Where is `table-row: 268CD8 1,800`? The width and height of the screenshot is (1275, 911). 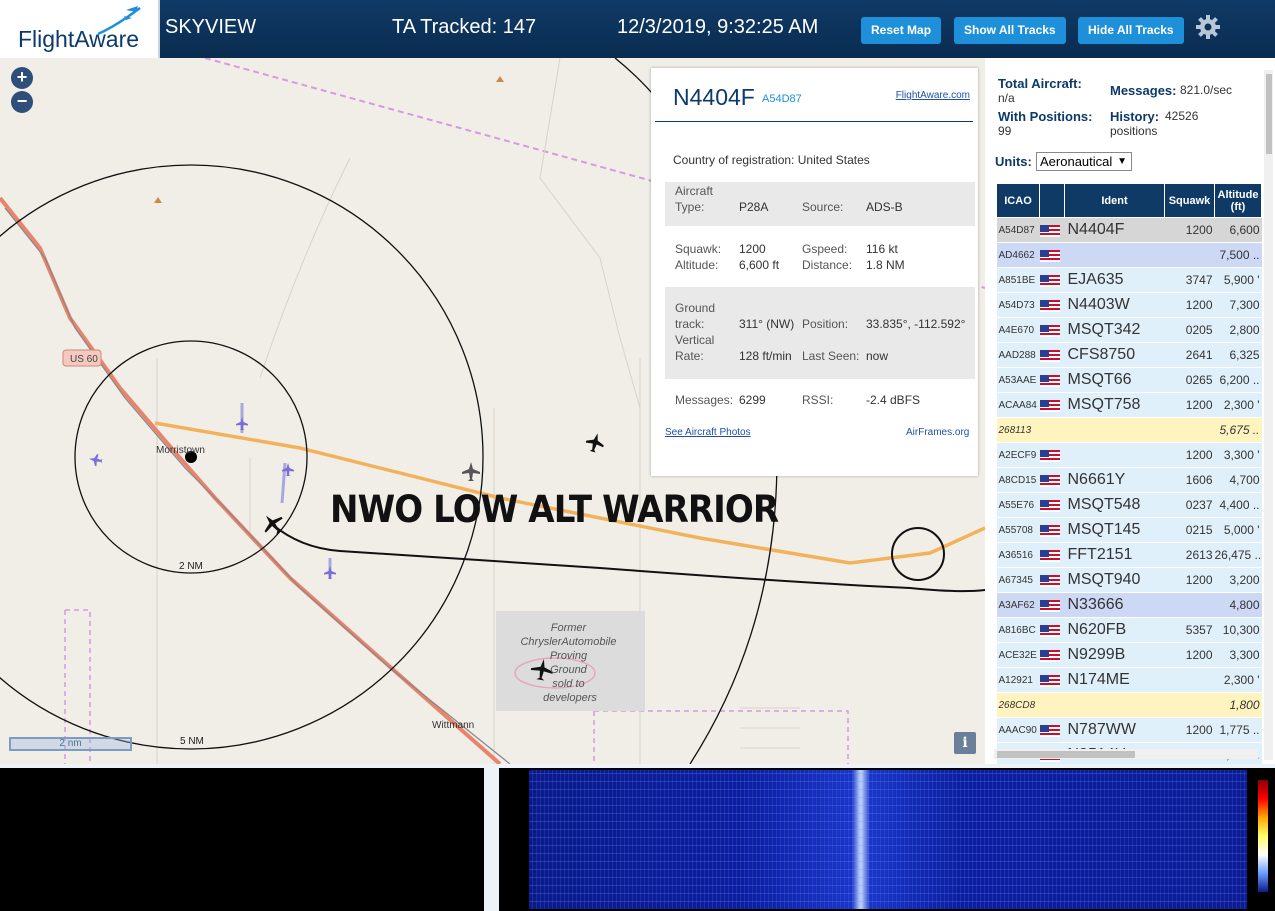
table-row: 268CD8 1,800 is located at coordinates (1129, 705).